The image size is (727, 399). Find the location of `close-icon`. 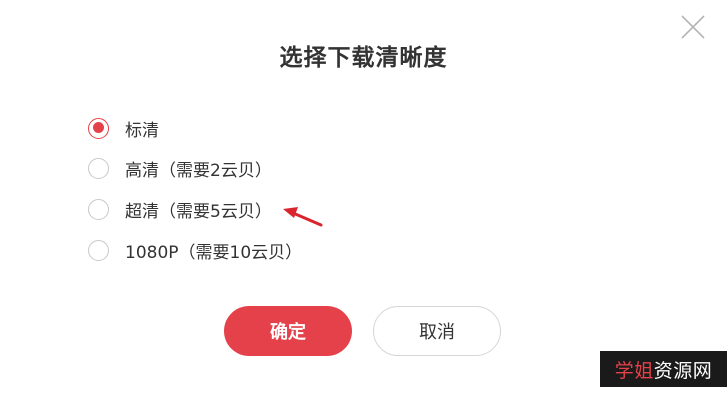

close-icon is located at coordinates (693, 27).